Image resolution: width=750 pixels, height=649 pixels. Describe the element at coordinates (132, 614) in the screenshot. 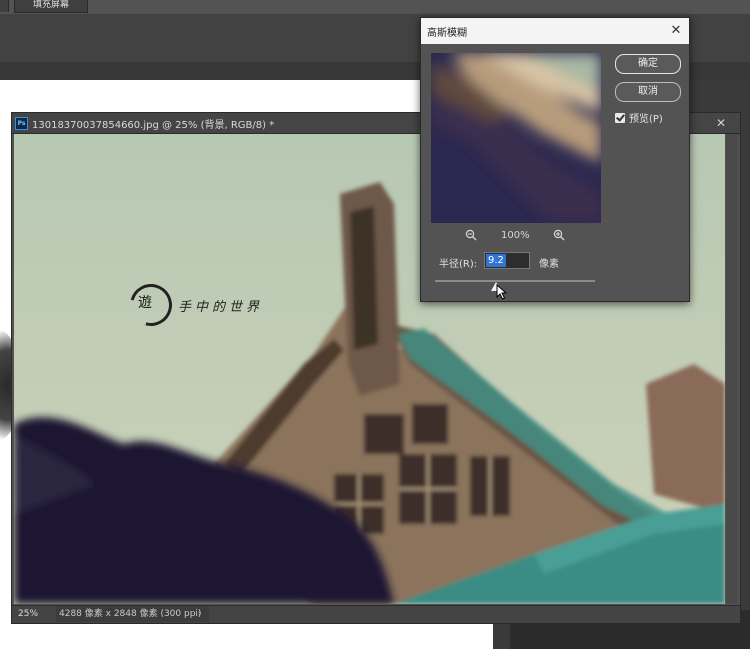

I see `document-info: 4288 像素 x 2848 像素 (300 ppi)` at that location.